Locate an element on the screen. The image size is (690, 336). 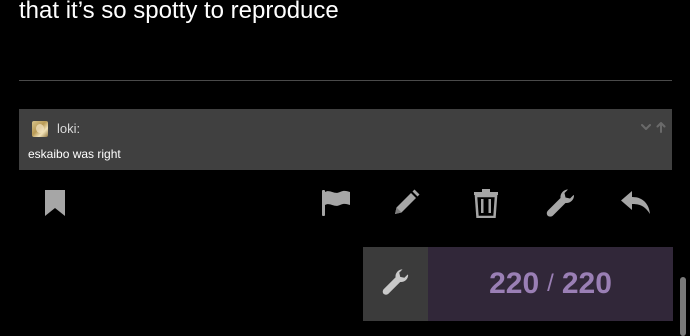
bookmark-icon is located at coordinates (55, 203).